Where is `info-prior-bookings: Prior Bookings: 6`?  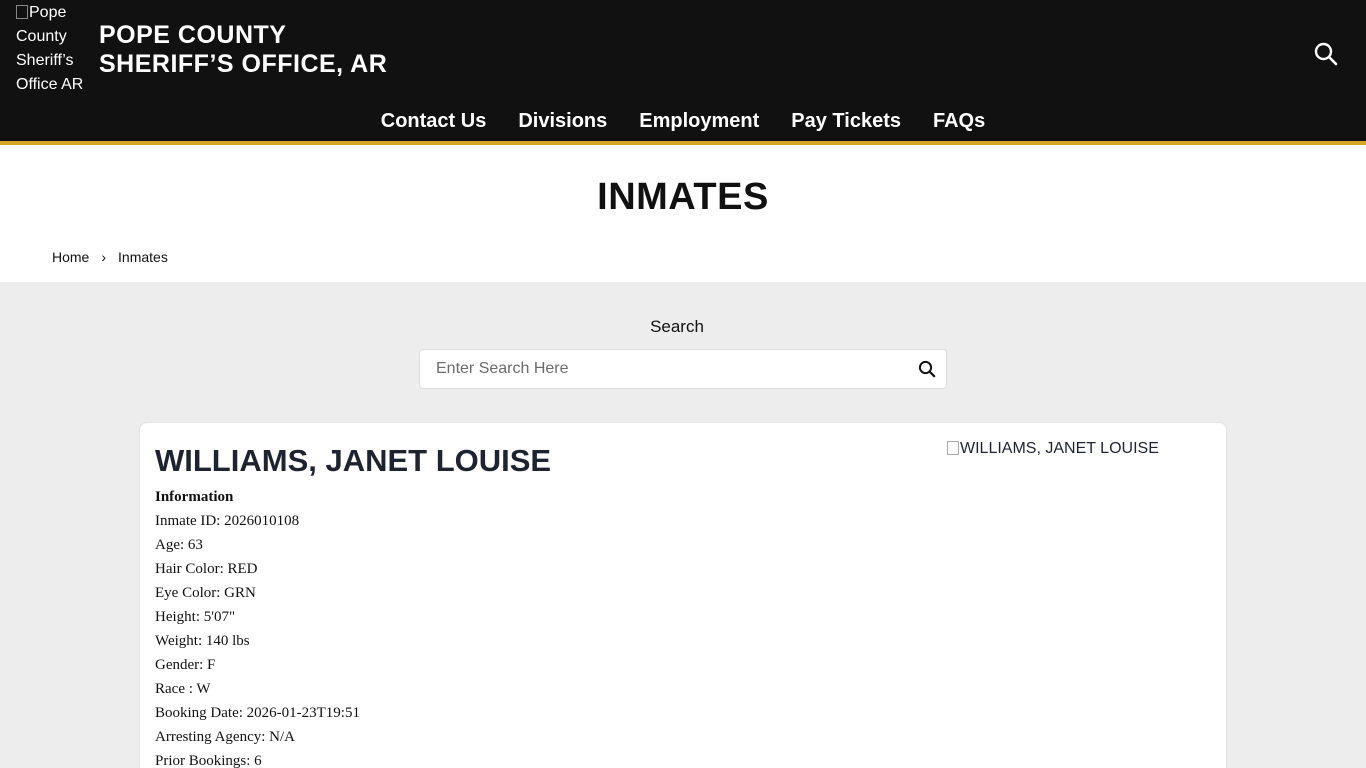 info-prior-bookings: Prior Bookings: 6 is located at coordinates (208, 760).